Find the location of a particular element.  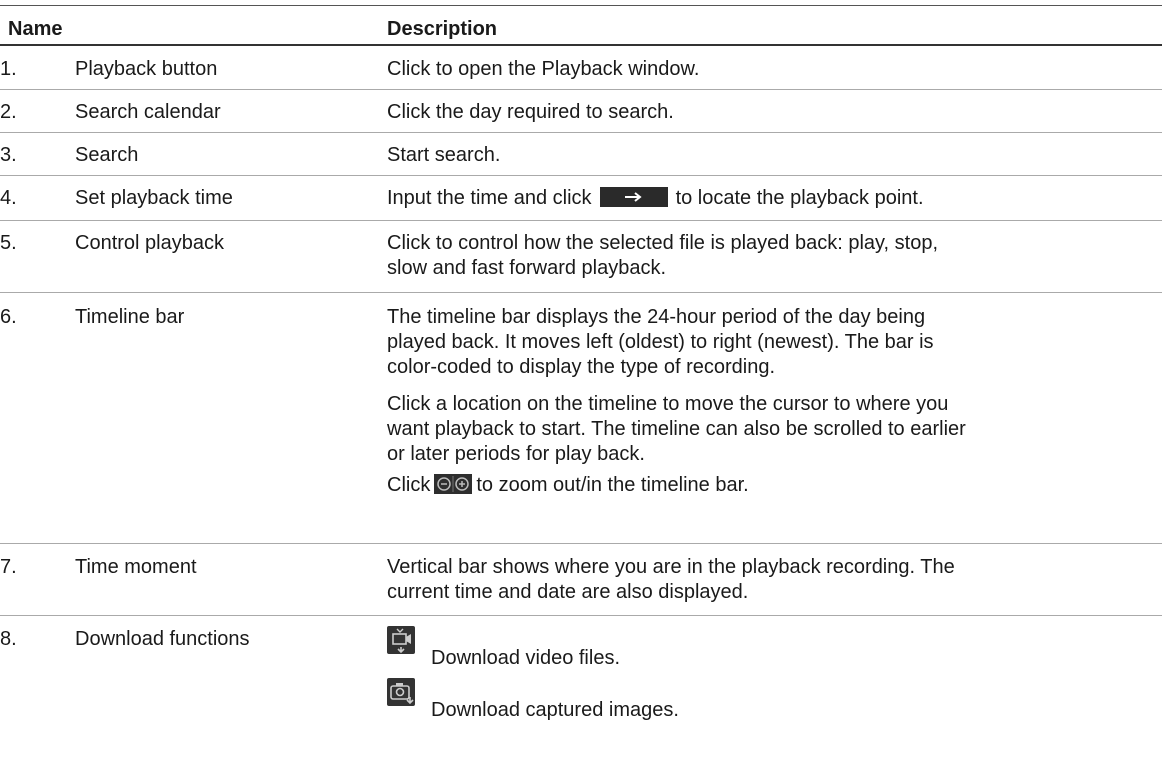

table-row: 3. Search Start search. is located at coordinates (581, 154).